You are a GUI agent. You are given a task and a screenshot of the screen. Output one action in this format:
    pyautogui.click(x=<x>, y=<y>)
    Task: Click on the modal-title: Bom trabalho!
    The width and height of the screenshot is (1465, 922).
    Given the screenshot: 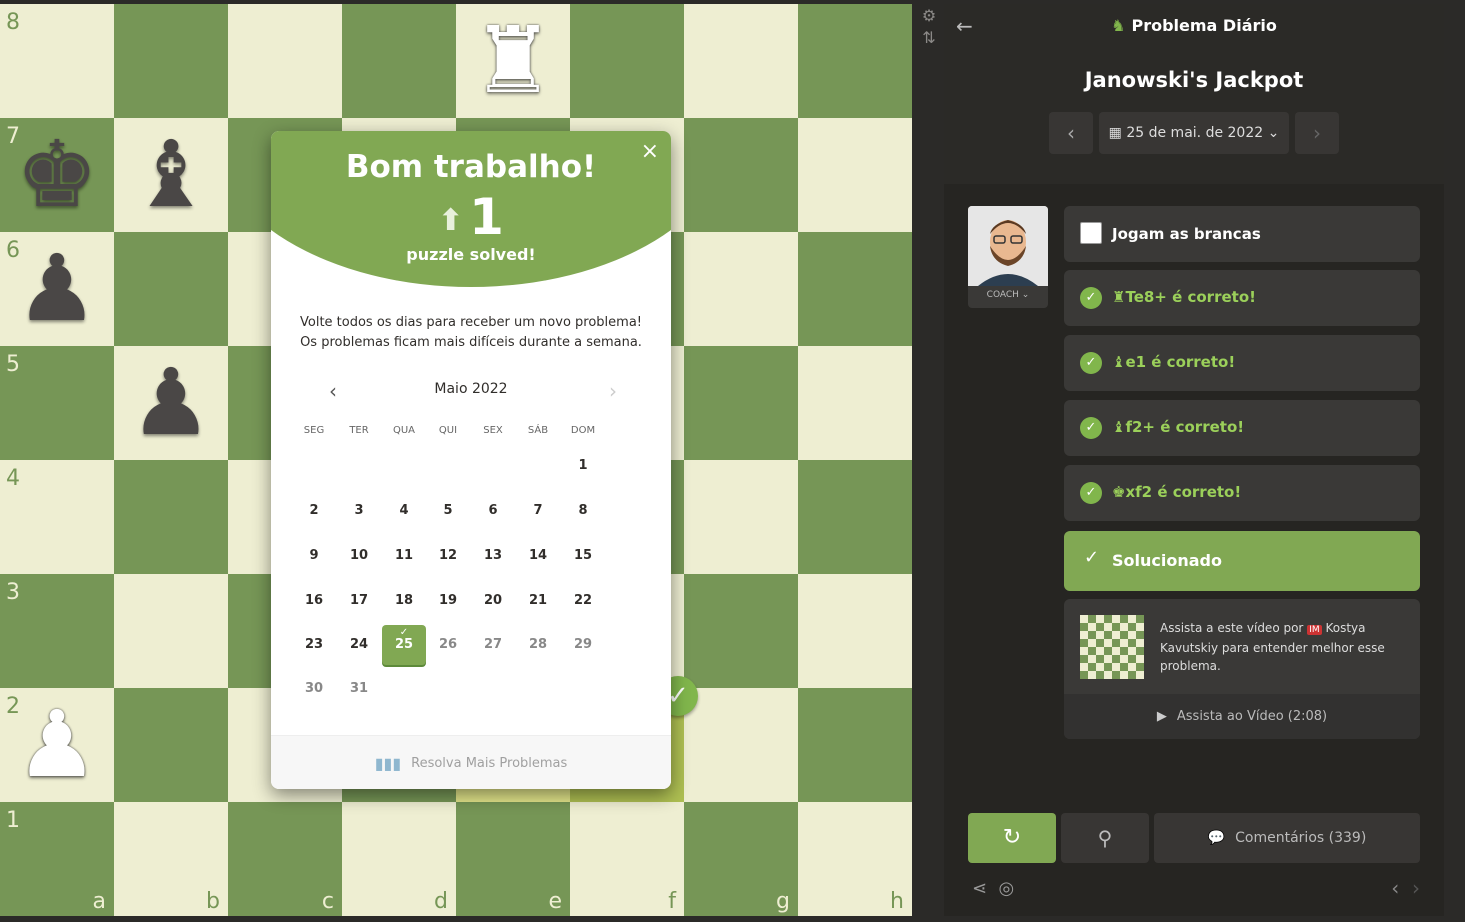 What is the action you would take?
    pyautogui.click(x=471, y=167)
    